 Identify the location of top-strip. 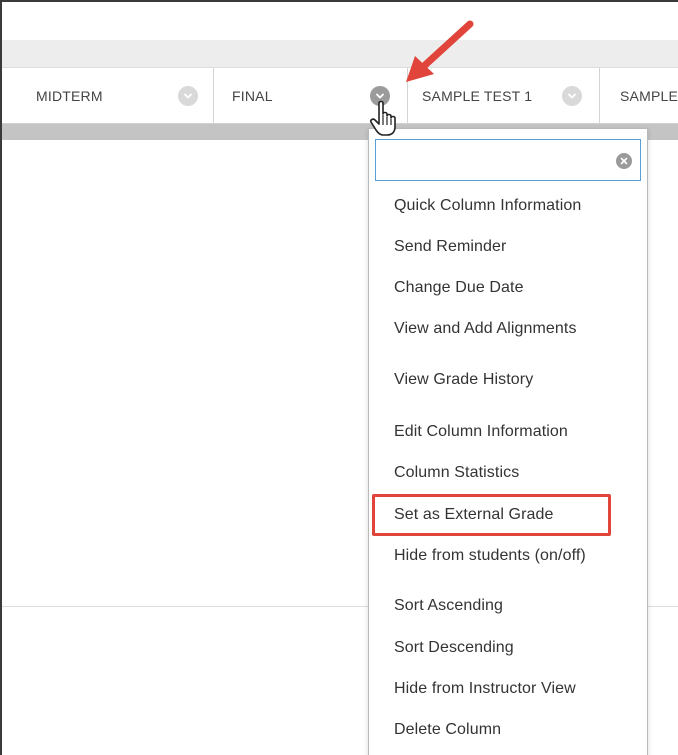
(340, 21).